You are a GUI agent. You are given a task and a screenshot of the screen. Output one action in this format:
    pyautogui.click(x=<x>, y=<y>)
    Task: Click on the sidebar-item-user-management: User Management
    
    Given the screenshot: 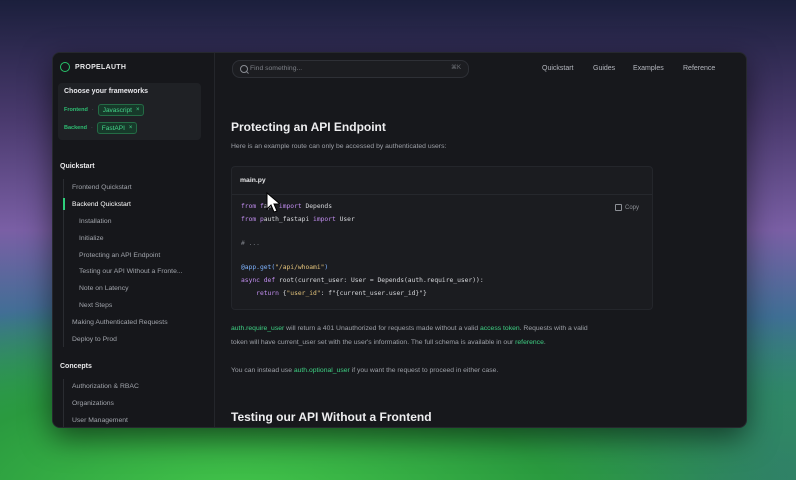 What is the action you would take?
    pyautogui.click(x=100, y=420)
    